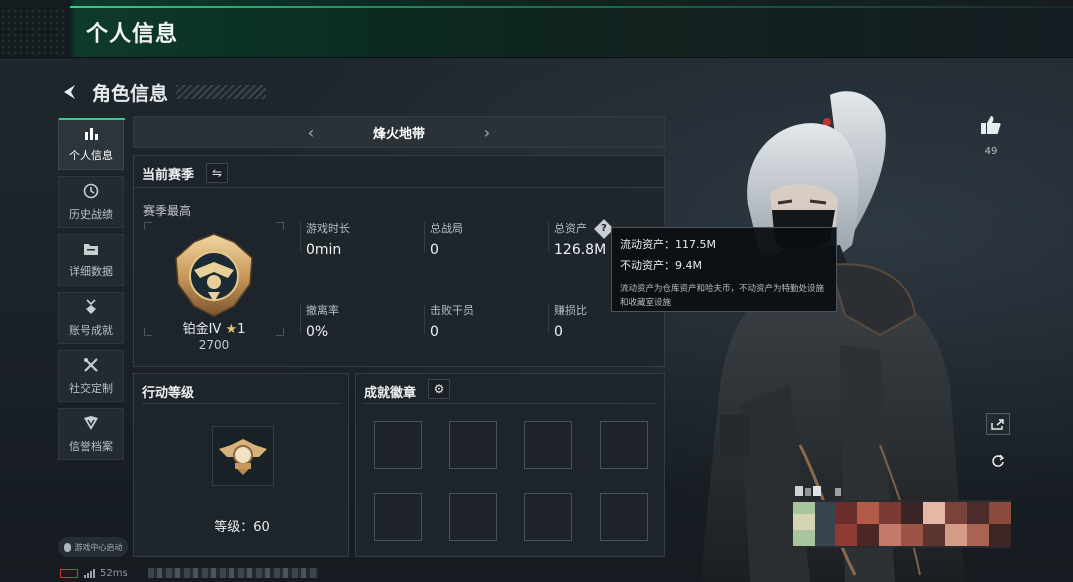  I want to click on rank-display: 铂金IV ★1, so click(214, 327).